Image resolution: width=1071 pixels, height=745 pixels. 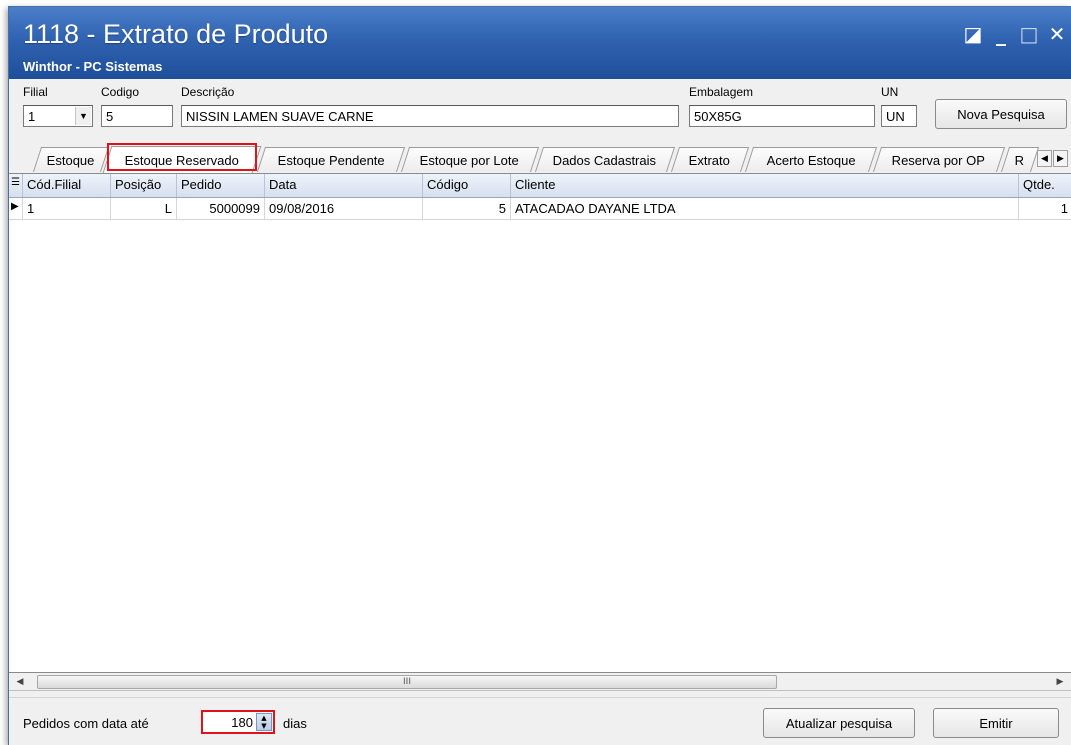 I want to click on cell-codigo: 5, so click(x=467, y=208).